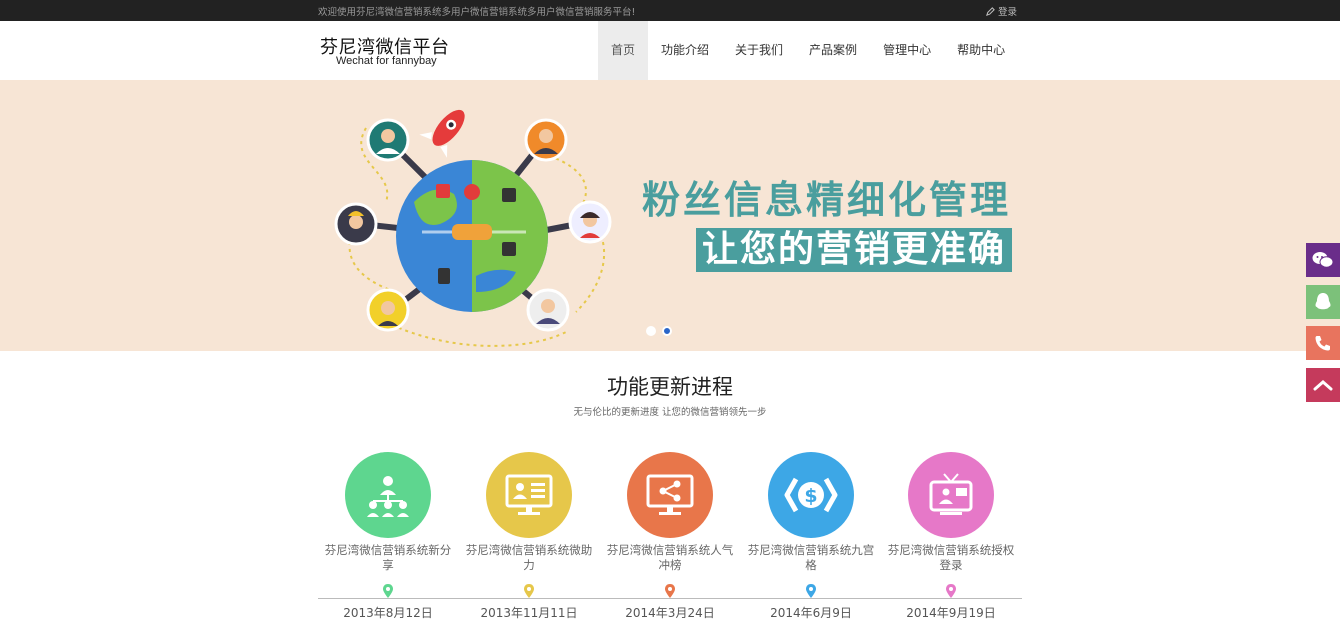 The width and height of the screenshot is (1340, 630). I want to click on qq-button, so click(1323, 302).